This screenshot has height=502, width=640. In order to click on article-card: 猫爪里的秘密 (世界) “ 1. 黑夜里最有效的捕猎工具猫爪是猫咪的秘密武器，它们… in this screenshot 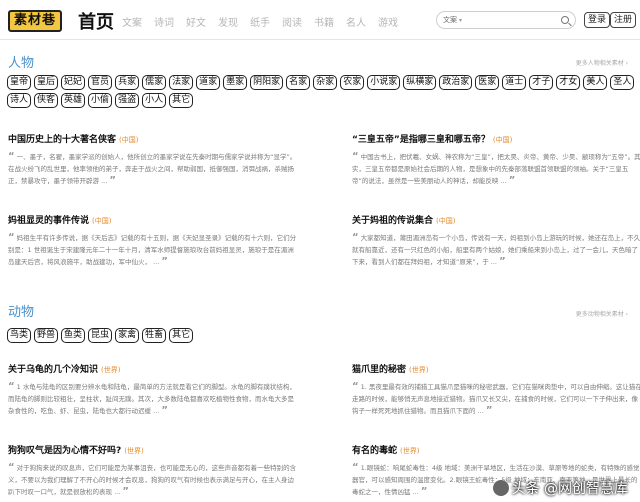, I will do `click(496, 389)`.